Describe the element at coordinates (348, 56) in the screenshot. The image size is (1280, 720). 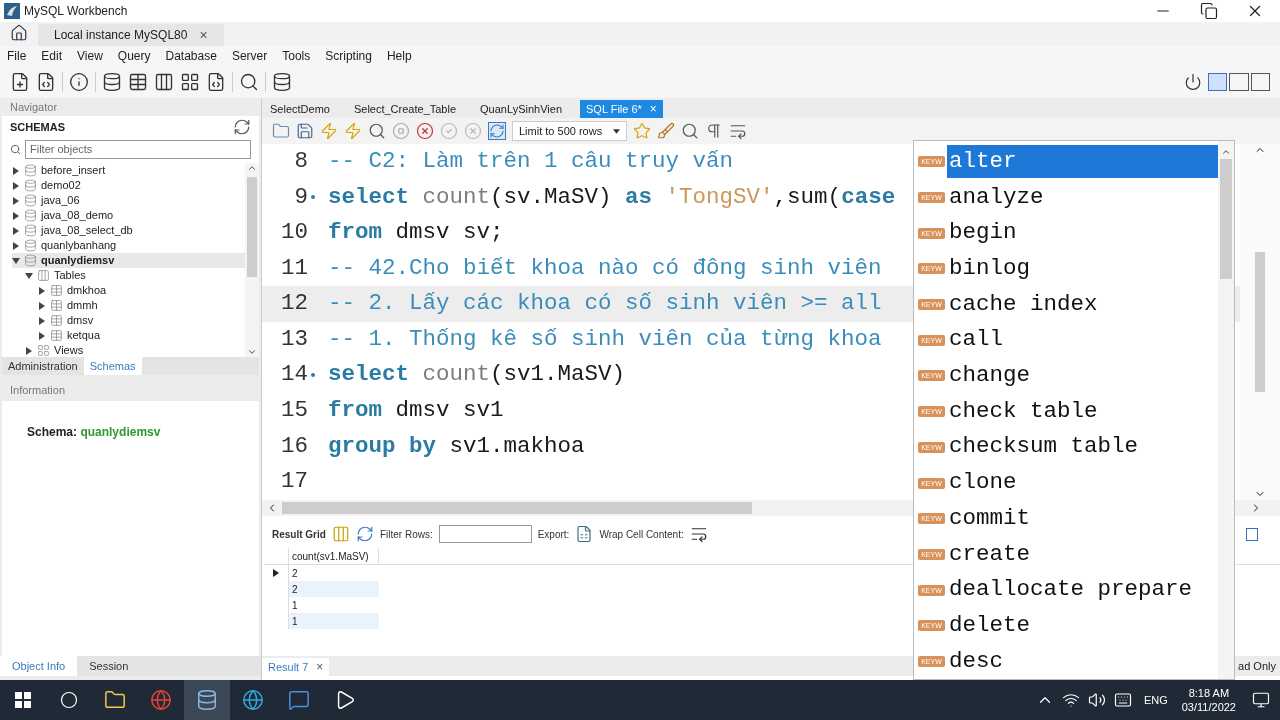
I see `menu-item: Scripting` at that location.